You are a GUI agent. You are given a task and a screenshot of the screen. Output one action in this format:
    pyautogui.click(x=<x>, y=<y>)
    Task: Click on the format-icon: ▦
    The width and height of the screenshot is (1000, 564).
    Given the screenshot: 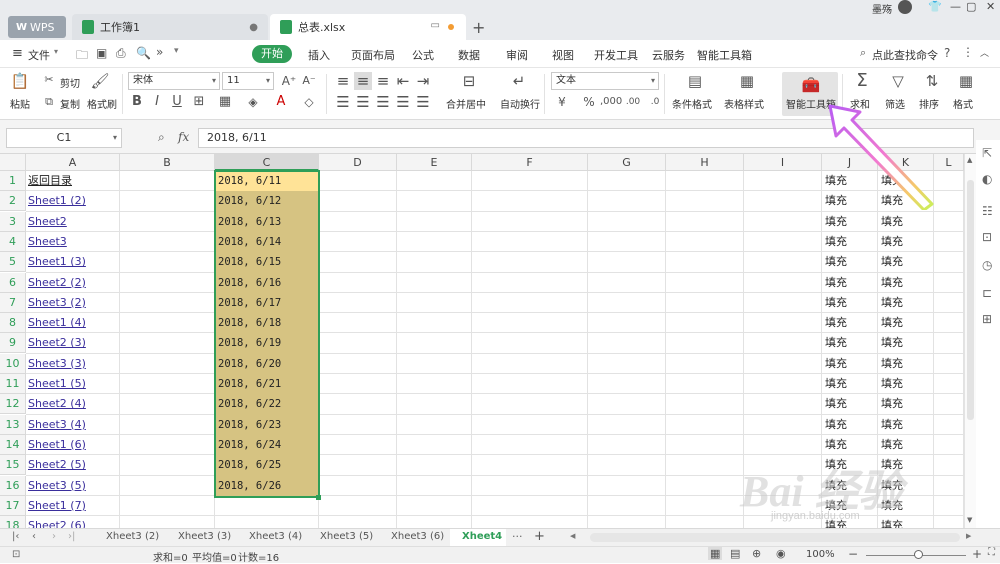 What is the action you would take?
    pyautogui.click(x=966, y=82)
    